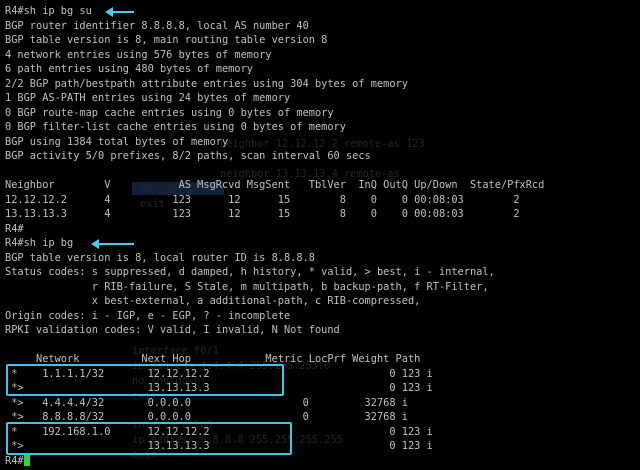 Image resolution: width=640 pixels, height=470 pixels. Describe the element at coordinates (129, 69) in the screenshot. I see `output-line: 6 path entries using 480 bytes of memory` at that location.